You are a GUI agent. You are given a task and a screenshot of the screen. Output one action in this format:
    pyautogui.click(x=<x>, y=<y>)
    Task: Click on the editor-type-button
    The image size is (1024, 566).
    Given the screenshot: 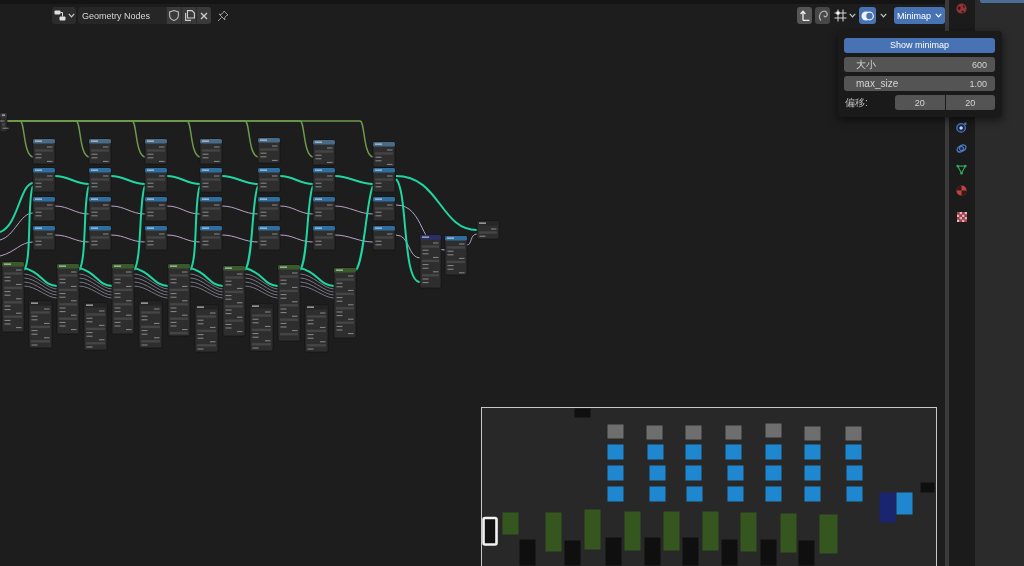 What is the action you would take?
    pyautogui.click(x=64, y=15)
    